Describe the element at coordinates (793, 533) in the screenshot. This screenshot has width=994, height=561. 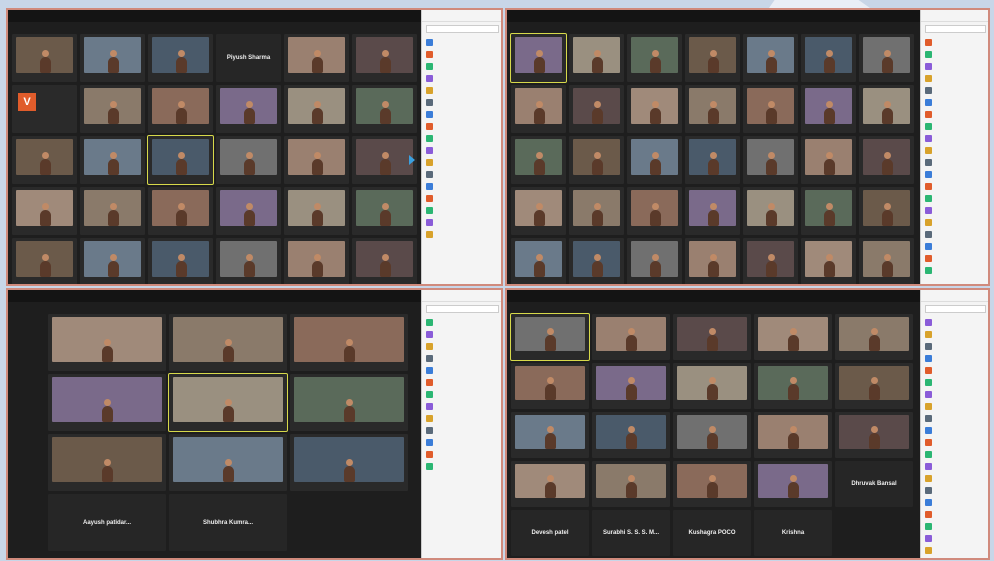
I see `participant-video-tile: Krishna` at that location.